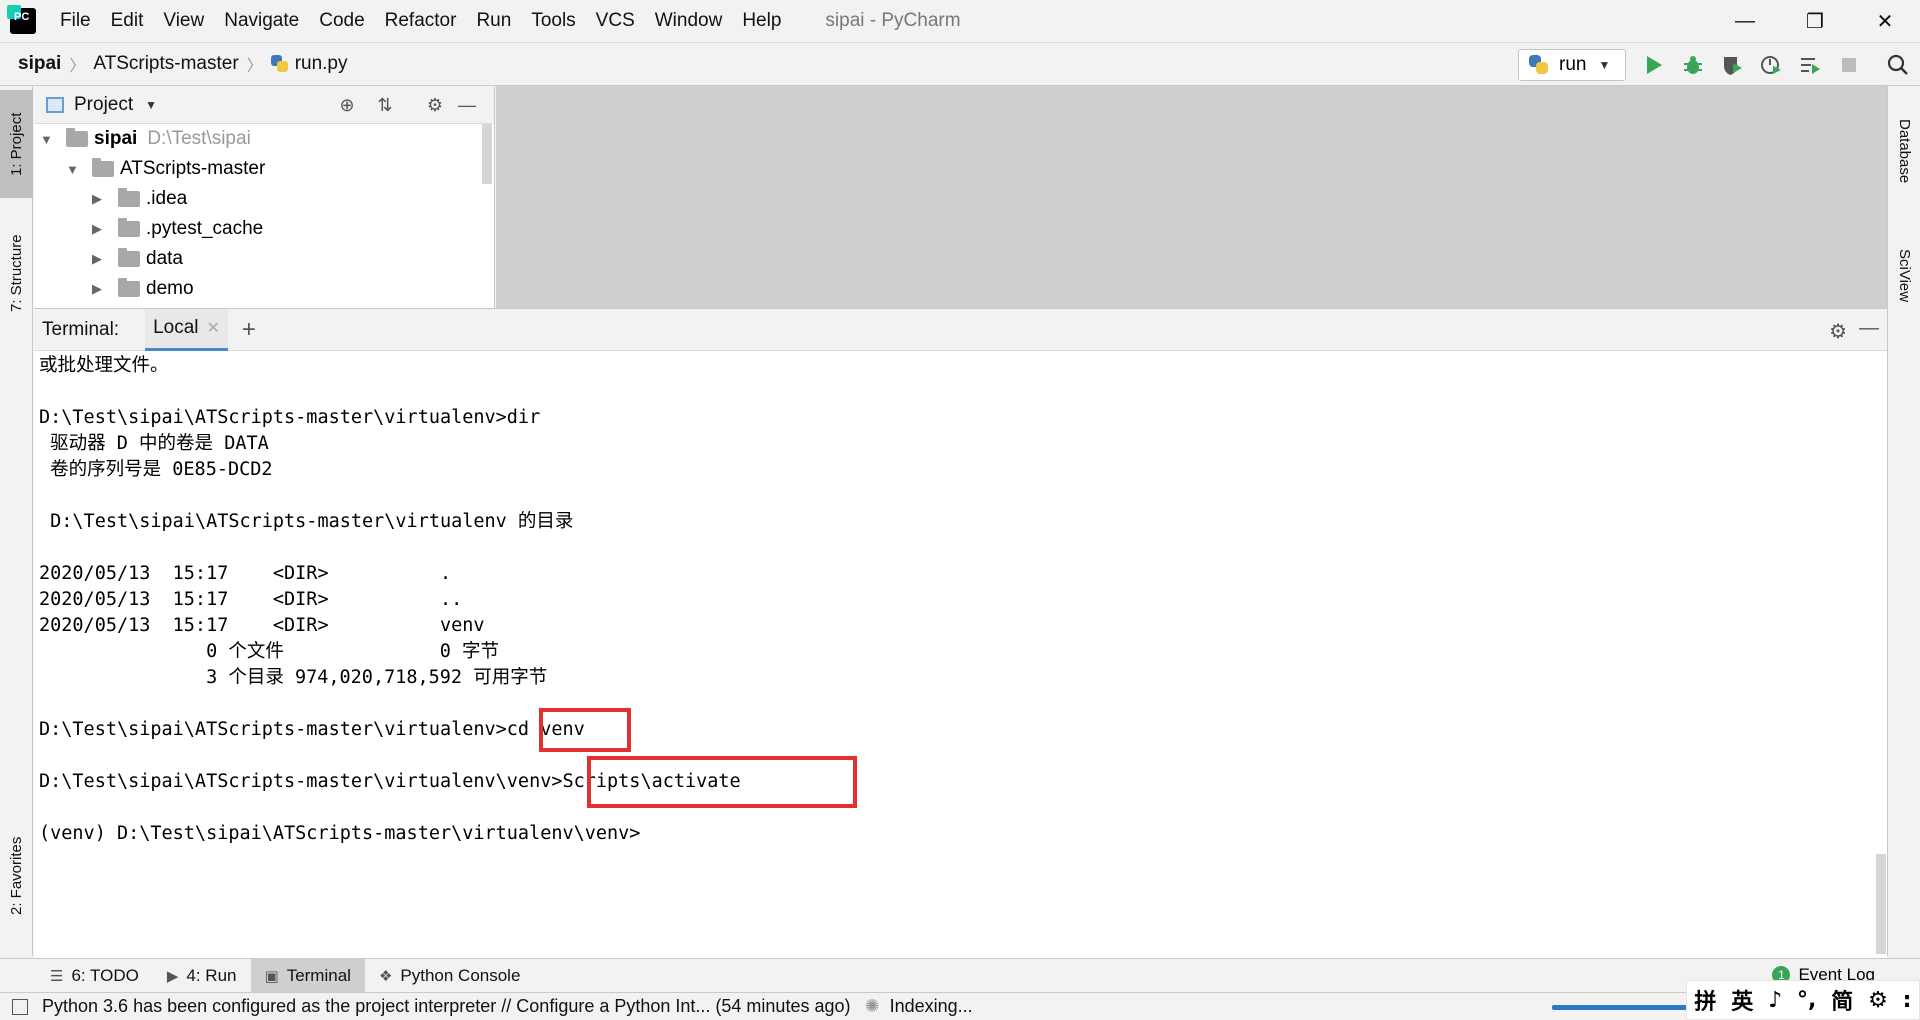 The image size is (1920, 1020). What do you see at coordinates (872, 1006) in the screenshot?
I see `loading-spinner-icon: ✺` at bounding box center [872, 1006].